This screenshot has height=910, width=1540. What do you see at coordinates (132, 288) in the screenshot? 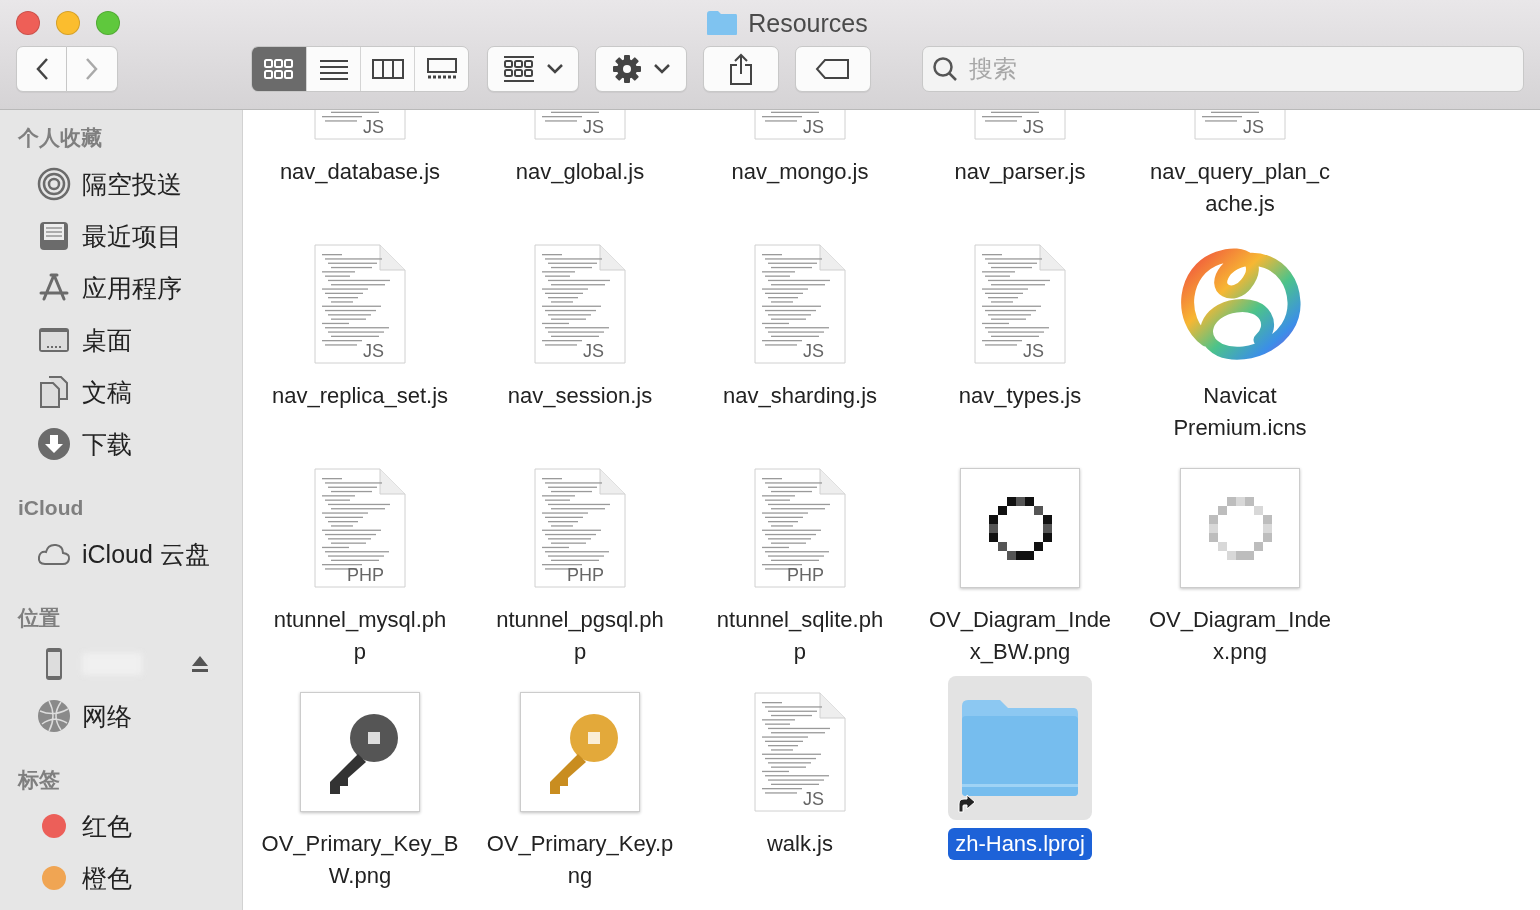
I see `sidebar-item: 应用程序` at bounding box center [132, 288].